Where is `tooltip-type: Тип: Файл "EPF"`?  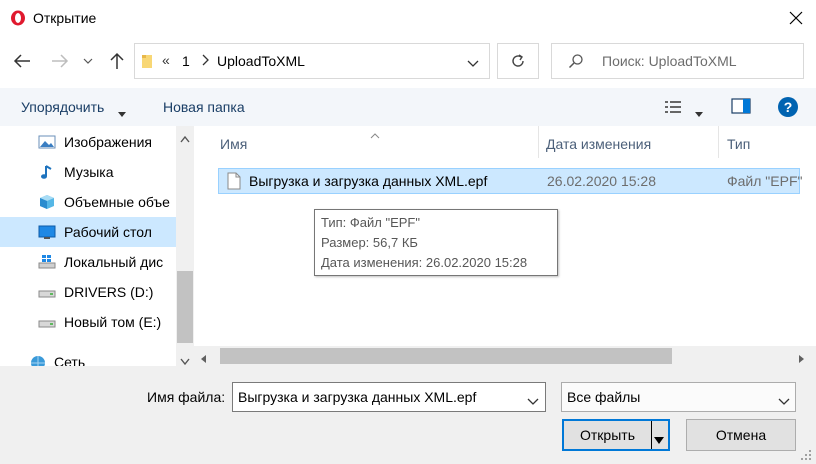 tooltip-type: Тип: Файл "EPF" is located at coordinates (370, 222).